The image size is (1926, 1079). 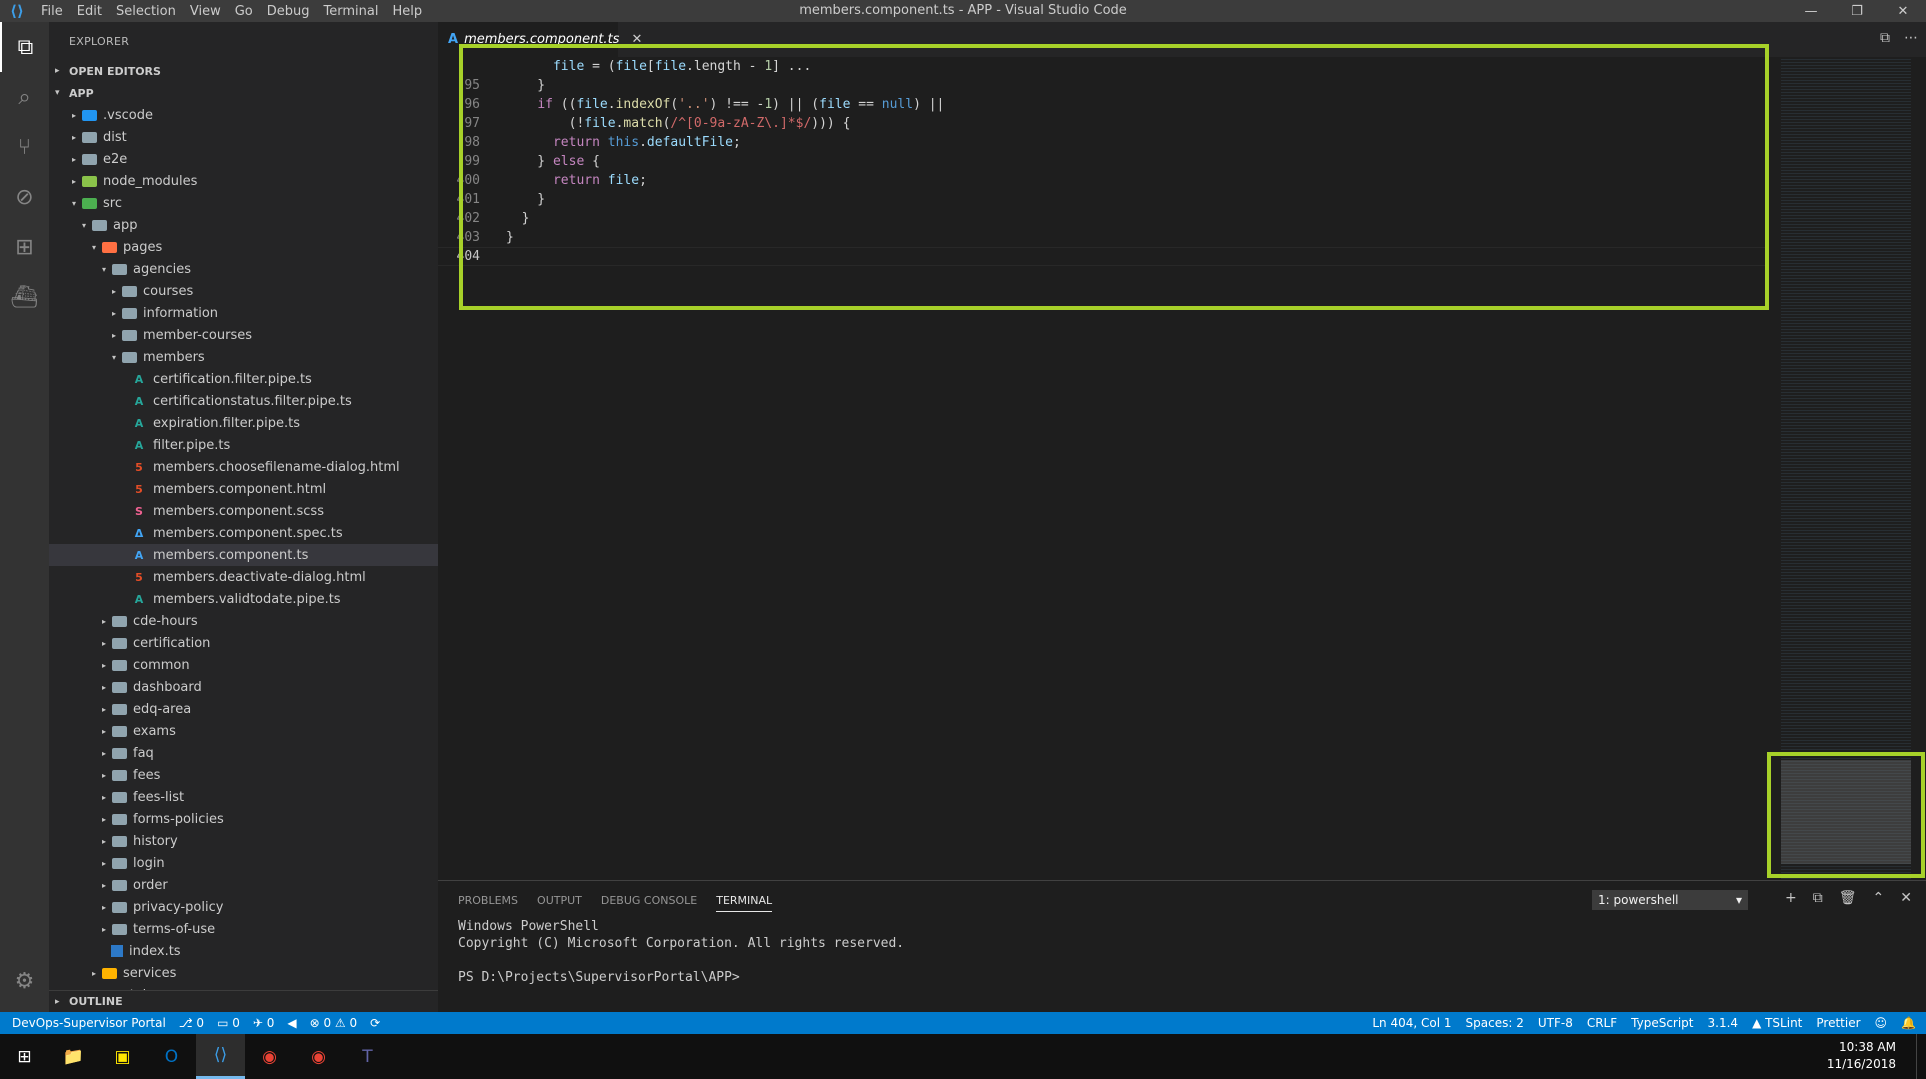 I want to click on tree-file: Acertification.filter.pipe.ts, so click(x=243, y=379).